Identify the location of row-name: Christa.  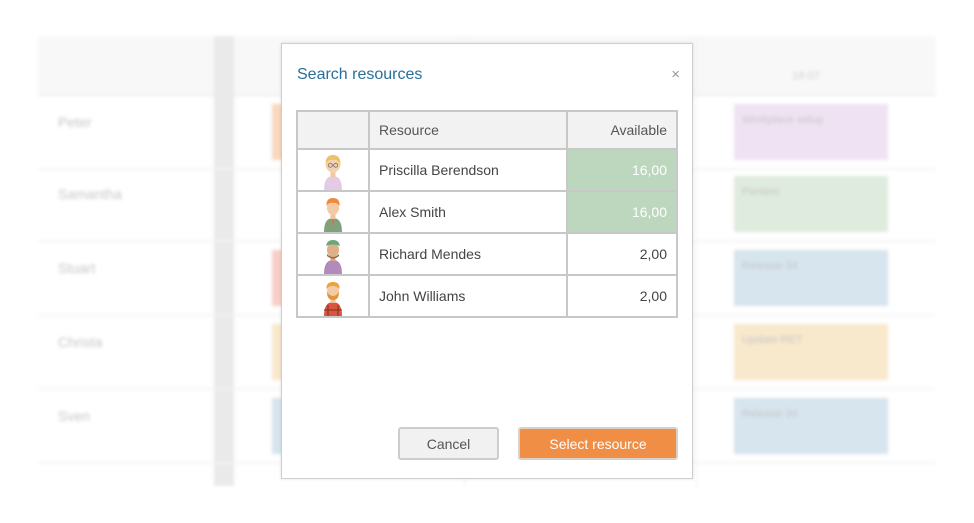
(80, 342).